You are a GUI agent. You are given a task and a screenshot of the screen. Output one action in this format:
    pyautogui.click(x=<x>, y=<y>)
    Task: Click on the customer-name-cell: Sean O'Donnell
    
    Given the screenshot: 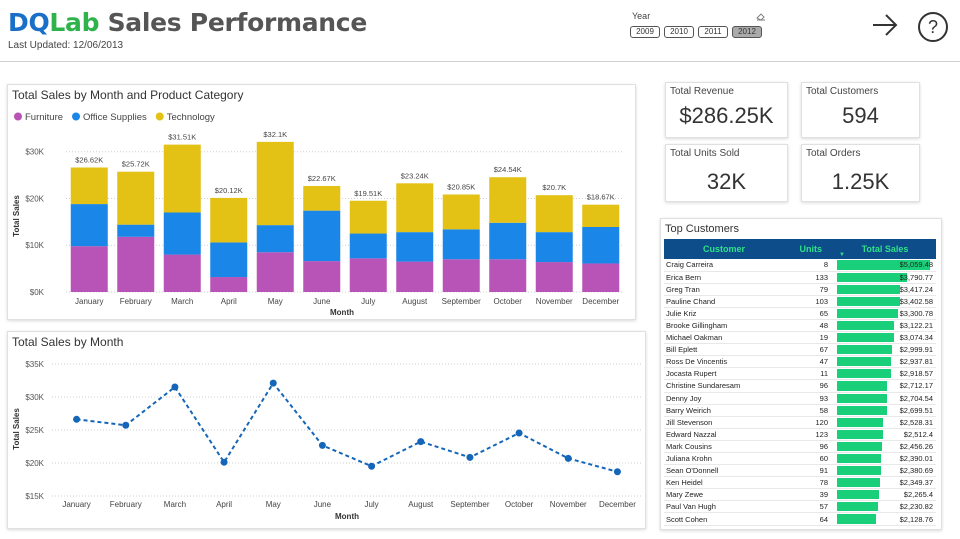 What is the action you would take?
    pyautogui.click(x=724, y=471)
    